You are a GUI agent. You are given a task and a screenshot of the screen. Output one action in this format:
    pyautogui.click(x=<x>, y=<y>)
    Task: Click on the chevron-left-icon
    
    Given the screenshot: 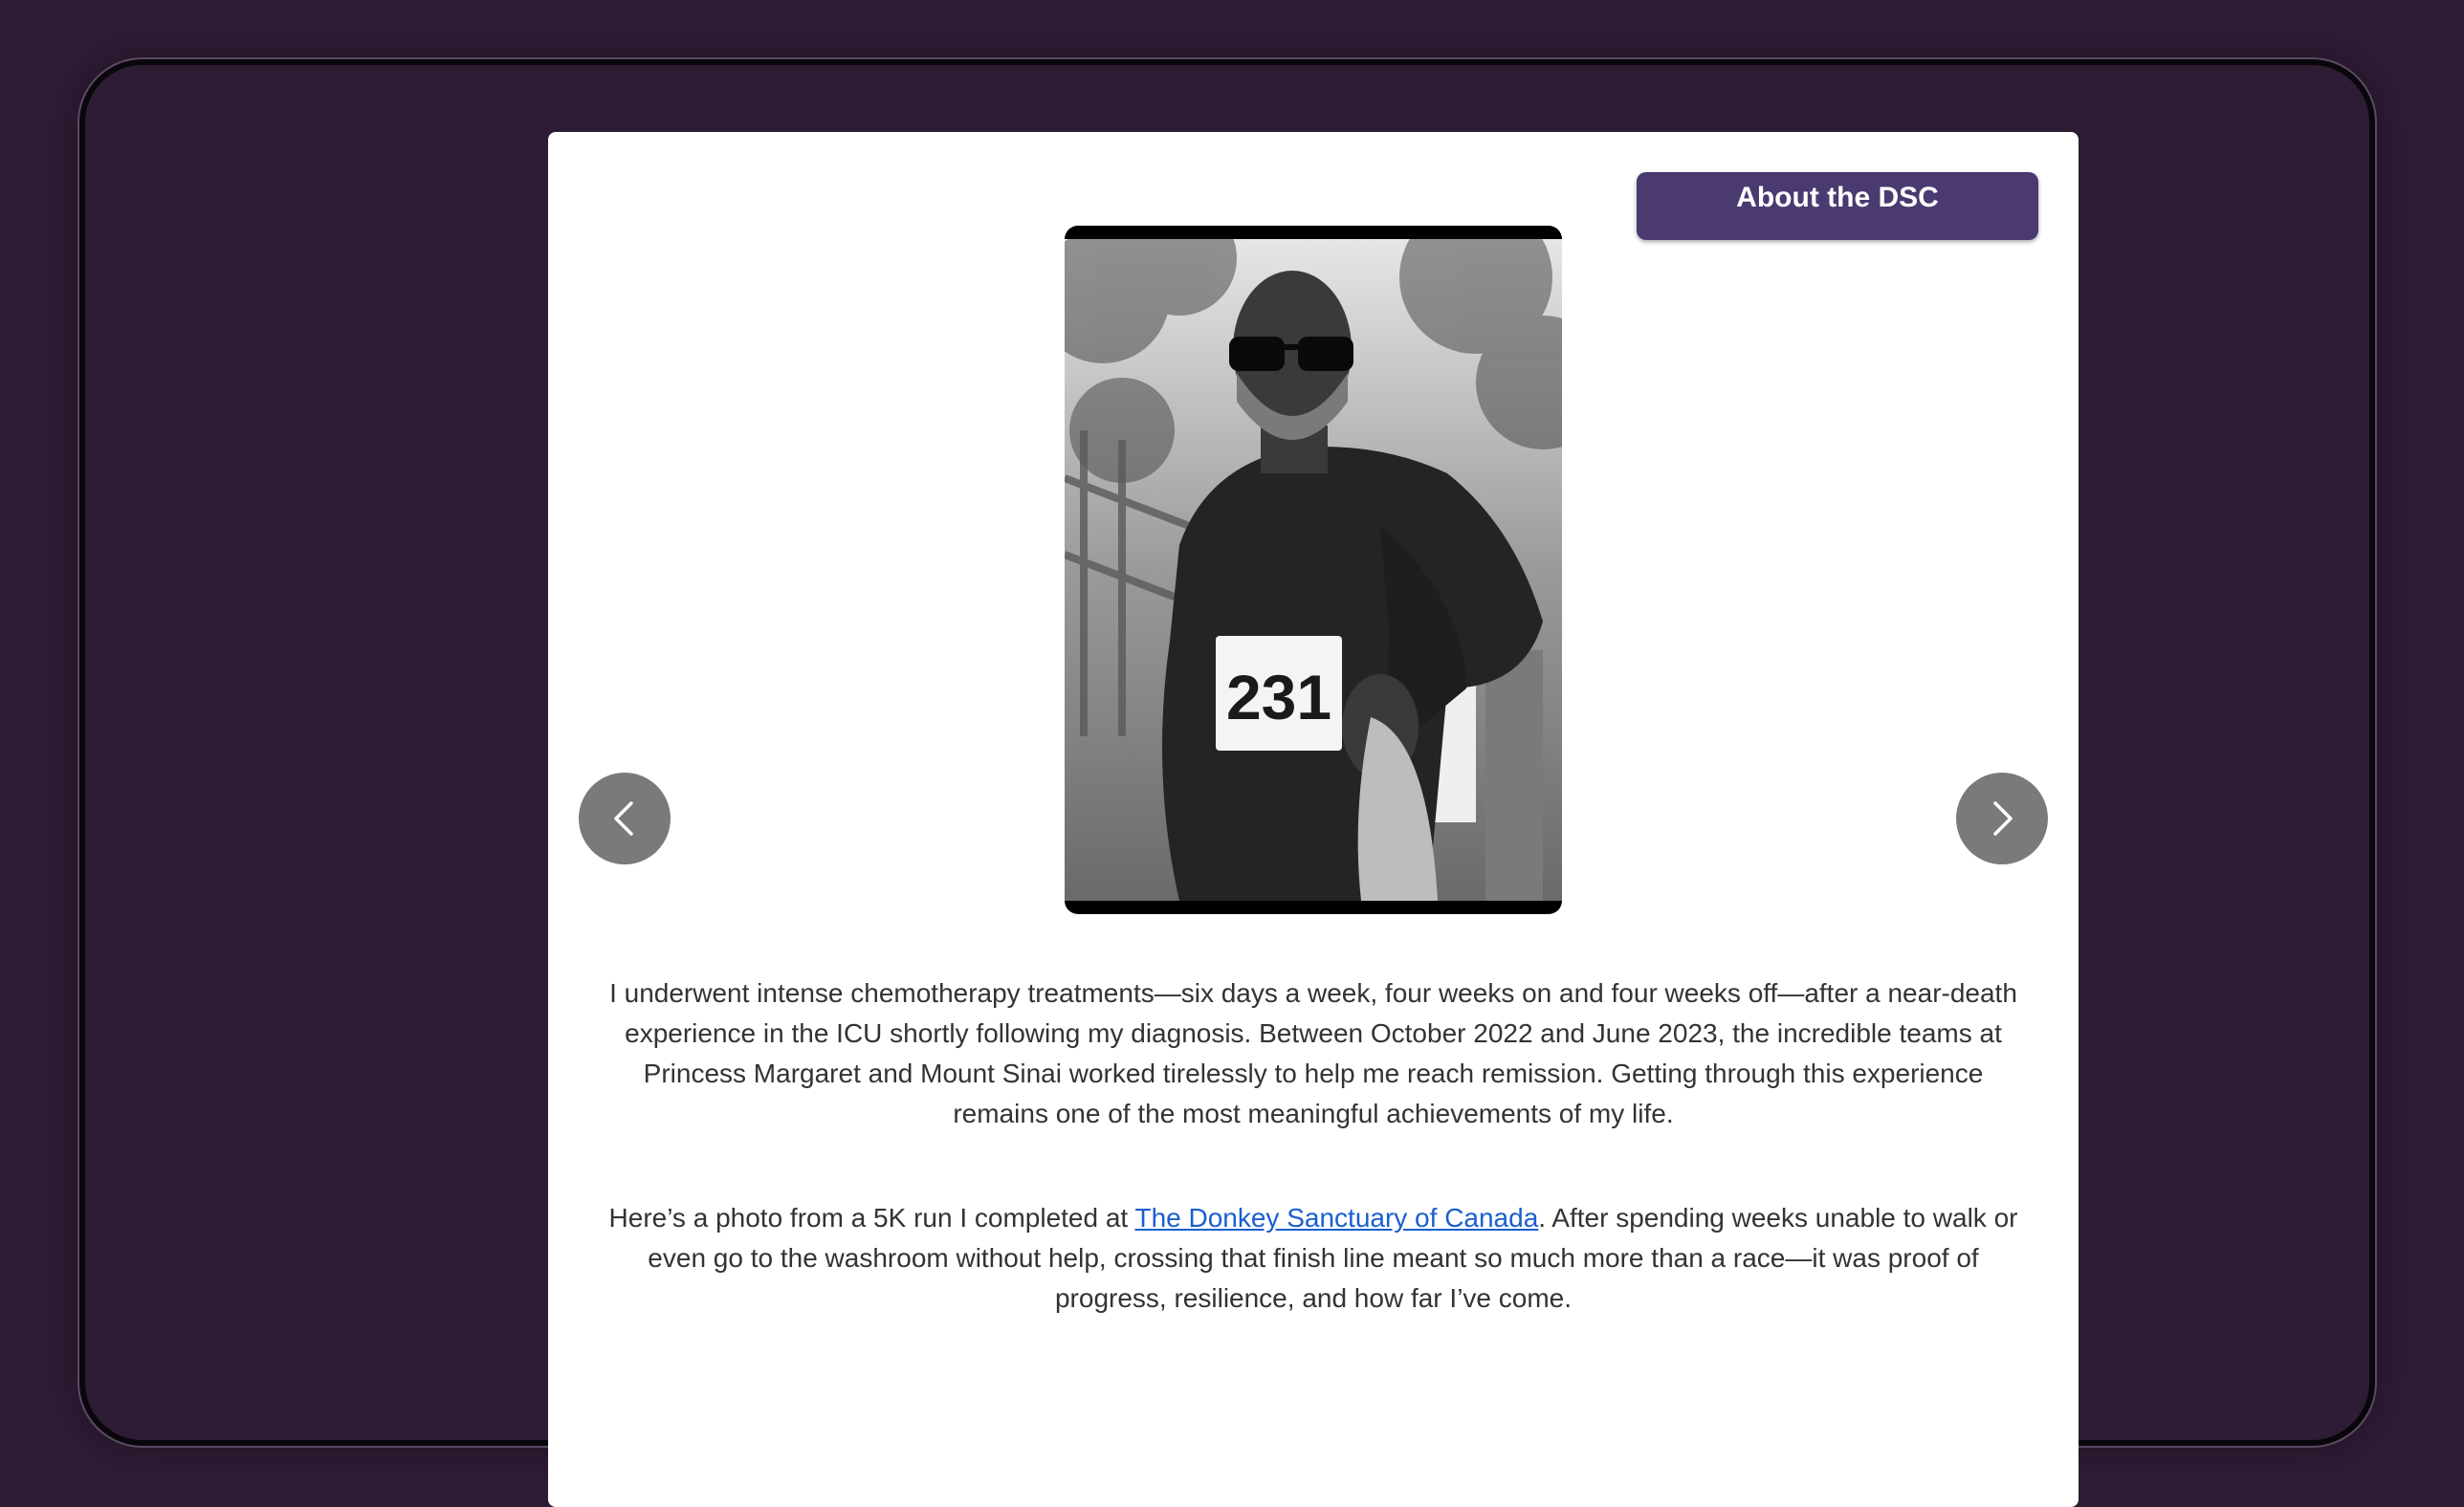 What is the action you would take?
    pyautogui.click(x=623, y=819)
    